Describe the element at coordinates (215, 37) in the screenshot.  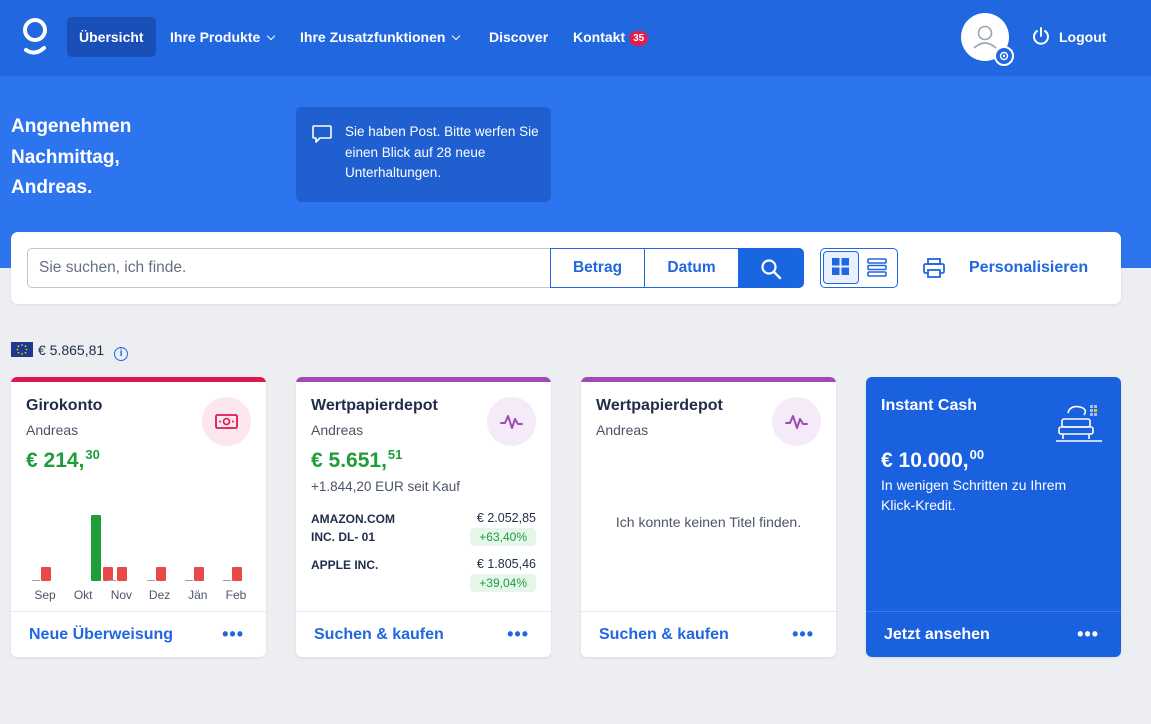
I see `nav-item-label: Ihre Produkte` at that location.